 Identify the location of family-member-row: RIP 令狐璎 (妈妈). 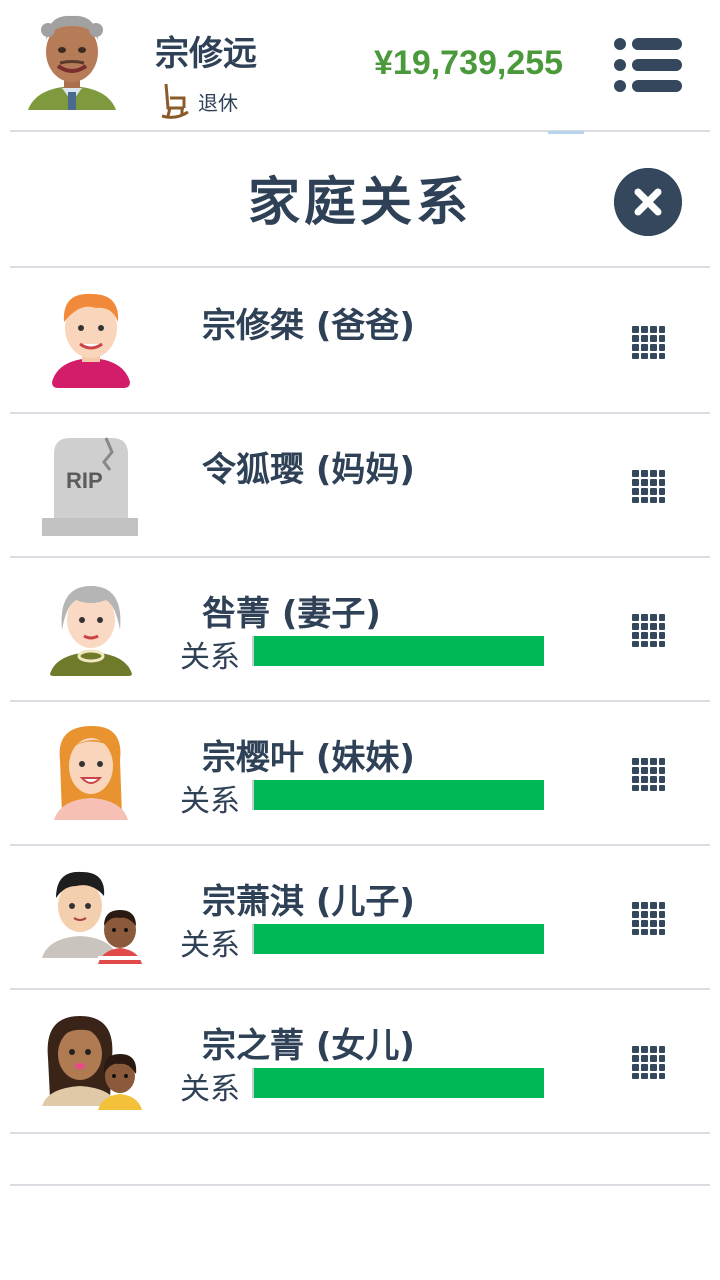
(360, 485).